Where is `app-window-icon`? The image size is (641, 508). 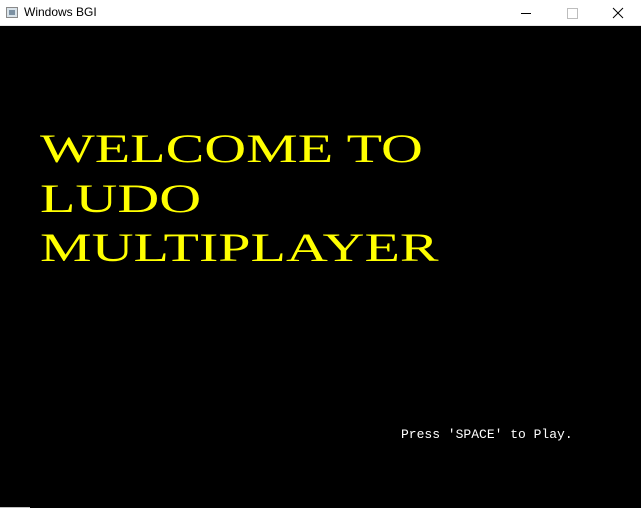 app-window-icon is located at coordinates (12, 12).